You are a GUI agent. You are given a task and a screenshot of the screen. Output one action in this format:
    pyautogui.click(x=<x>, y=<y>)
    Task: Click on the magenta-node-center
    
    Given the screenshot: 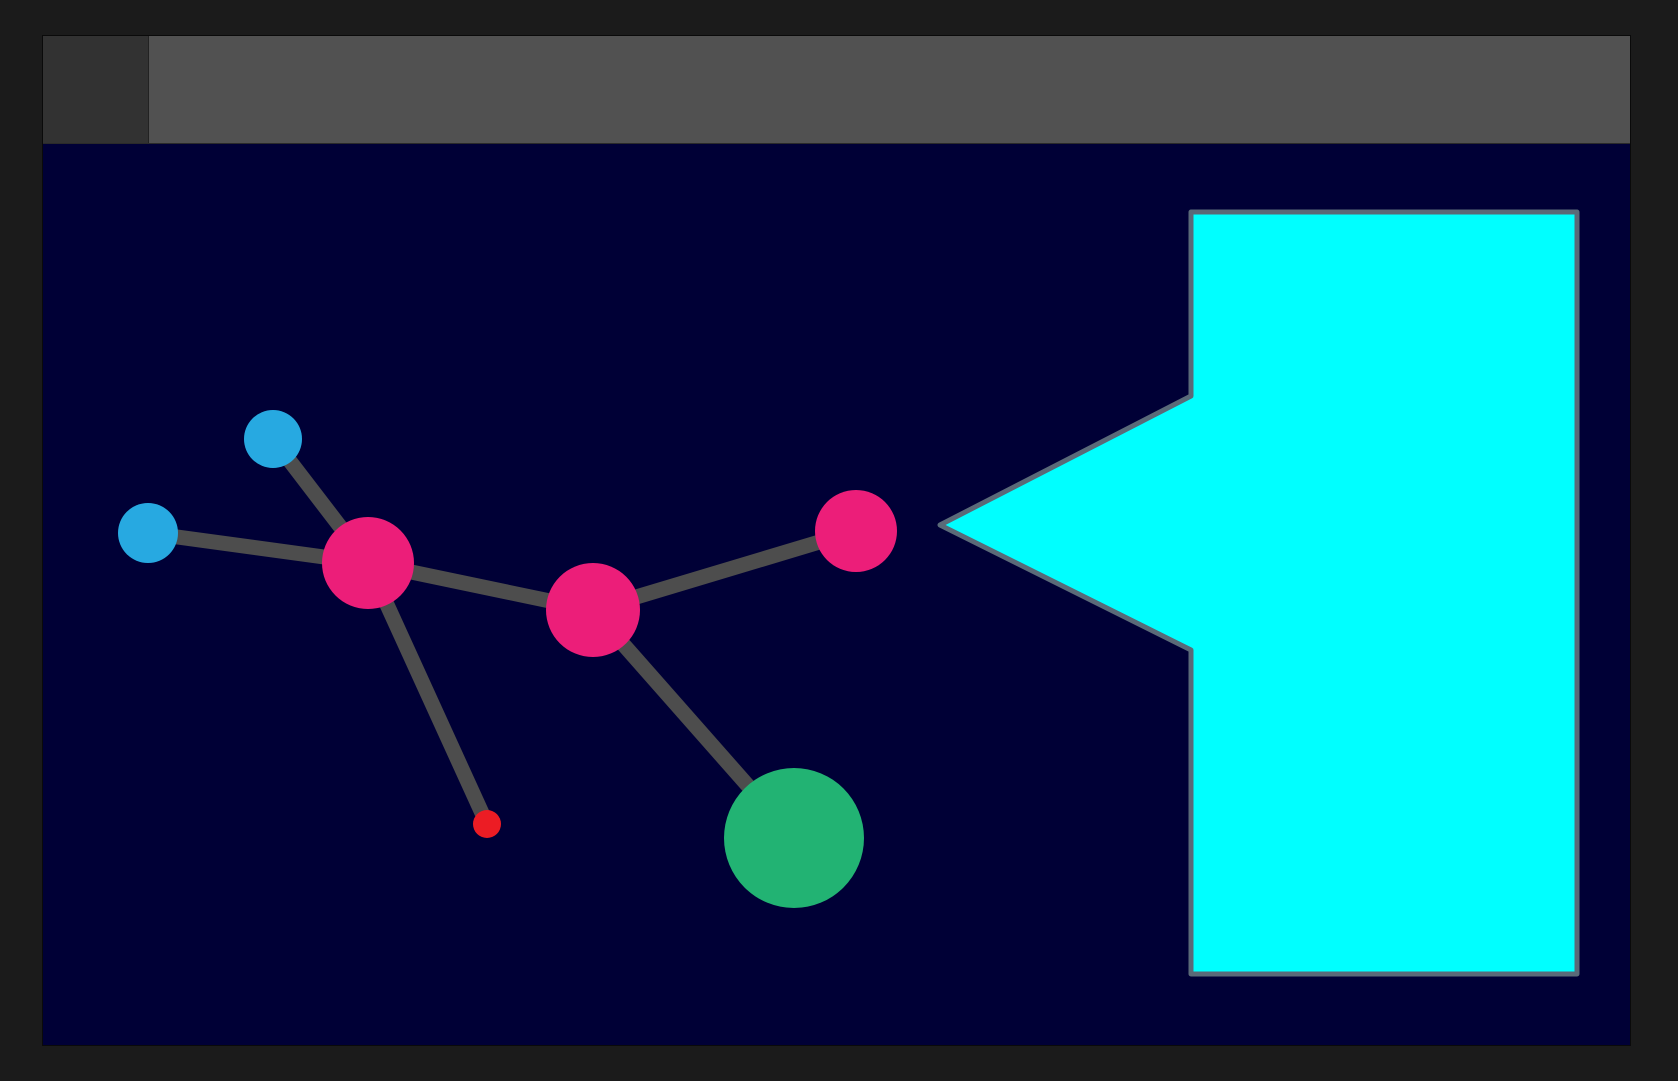 What is the action you would take?
    pyautogui.click(x=593, y=610)
    